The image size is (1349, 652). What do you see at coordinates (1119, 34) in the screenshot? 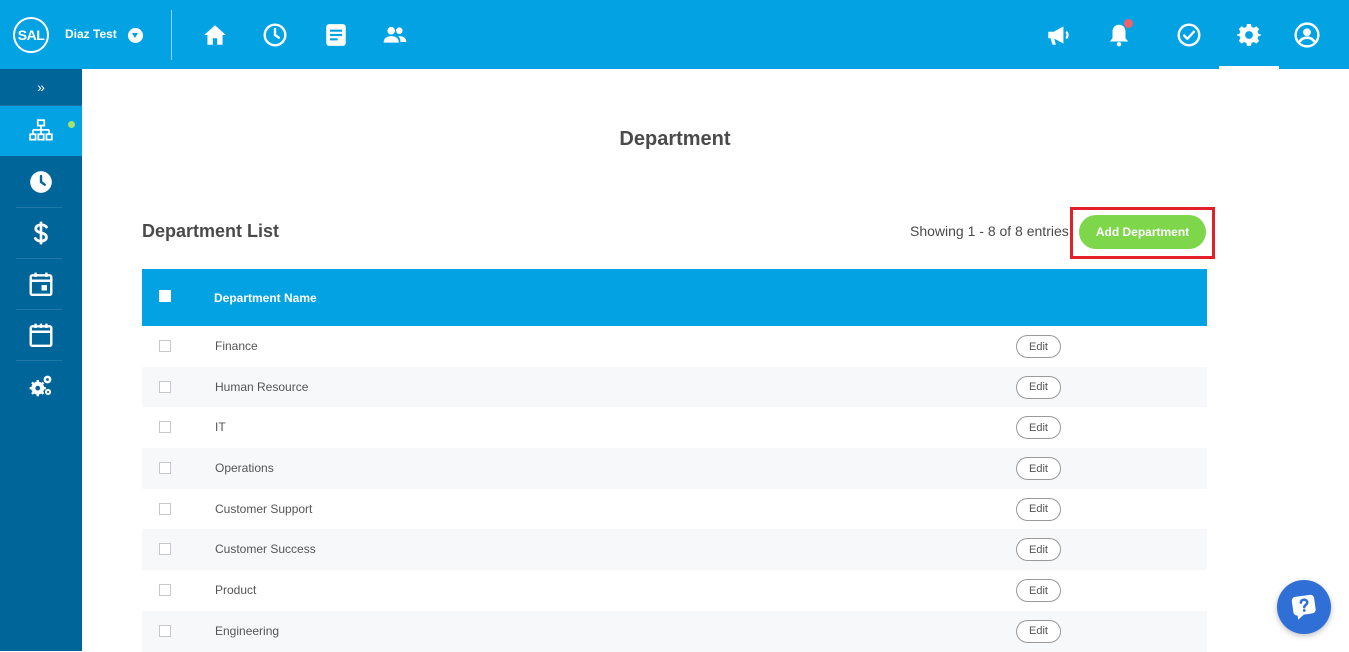
I see `bell-icon` at bounding box center [1119, 34].